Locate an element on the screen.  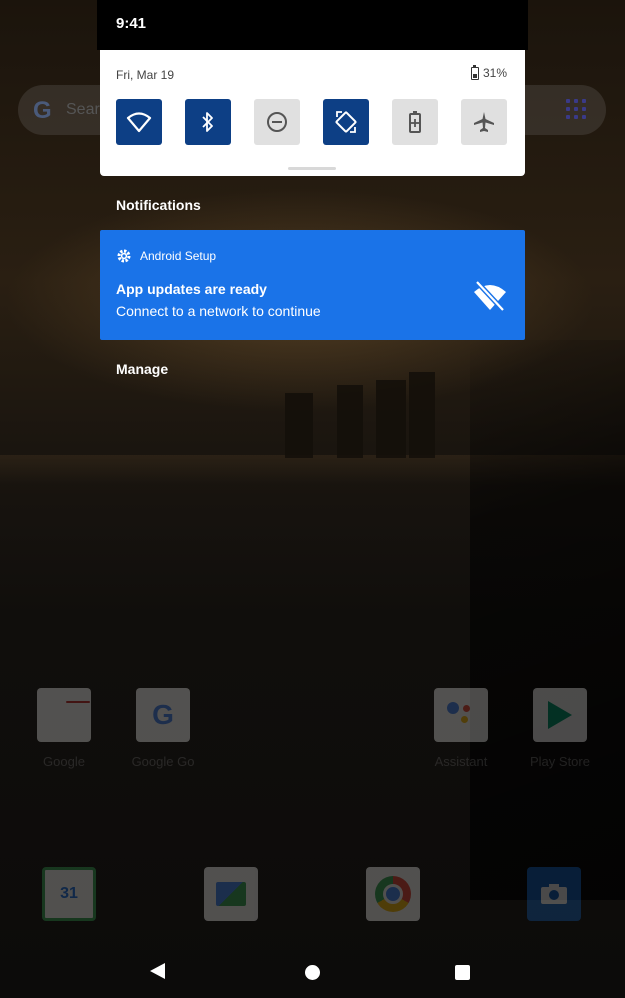
tile-battery-saver is located at coordinates (415, 122).